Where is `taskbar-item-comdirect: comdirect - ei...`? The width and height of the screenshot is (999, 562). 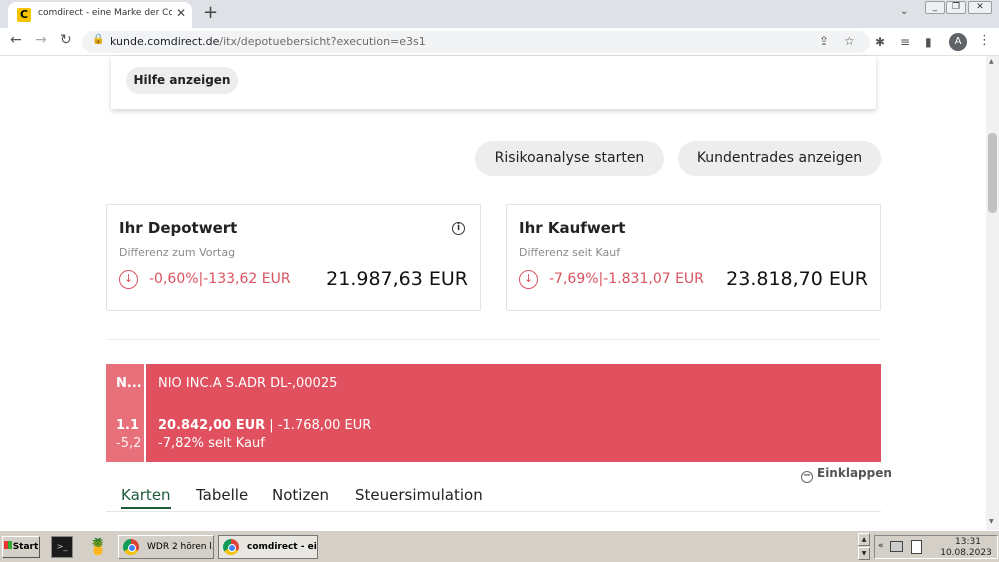 taskbar-item-comdirect: comdirect - ei... is located at coordinates (268, 547).